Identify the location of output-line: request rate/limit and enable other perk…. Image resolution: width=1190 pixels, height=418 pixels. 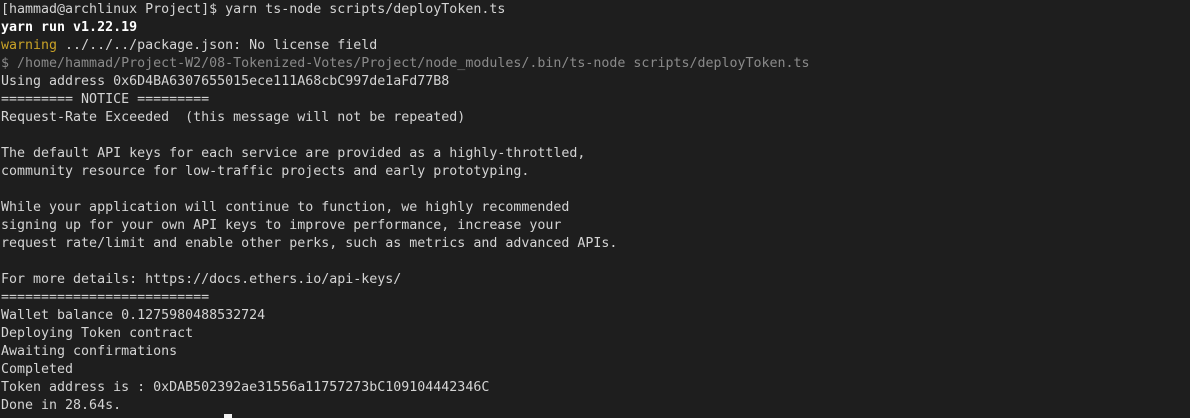
(309, 243).